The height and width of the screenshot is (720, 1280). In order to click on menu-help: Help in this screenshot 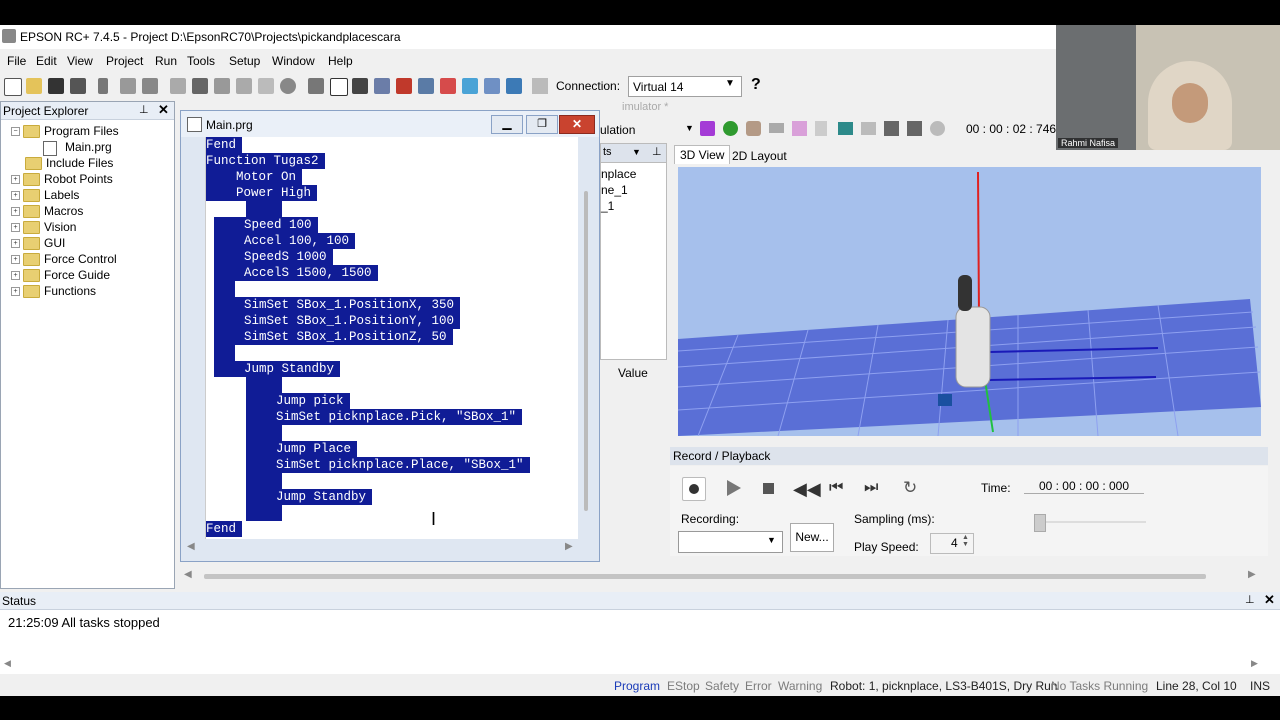, I will do `click(340, 61)`.